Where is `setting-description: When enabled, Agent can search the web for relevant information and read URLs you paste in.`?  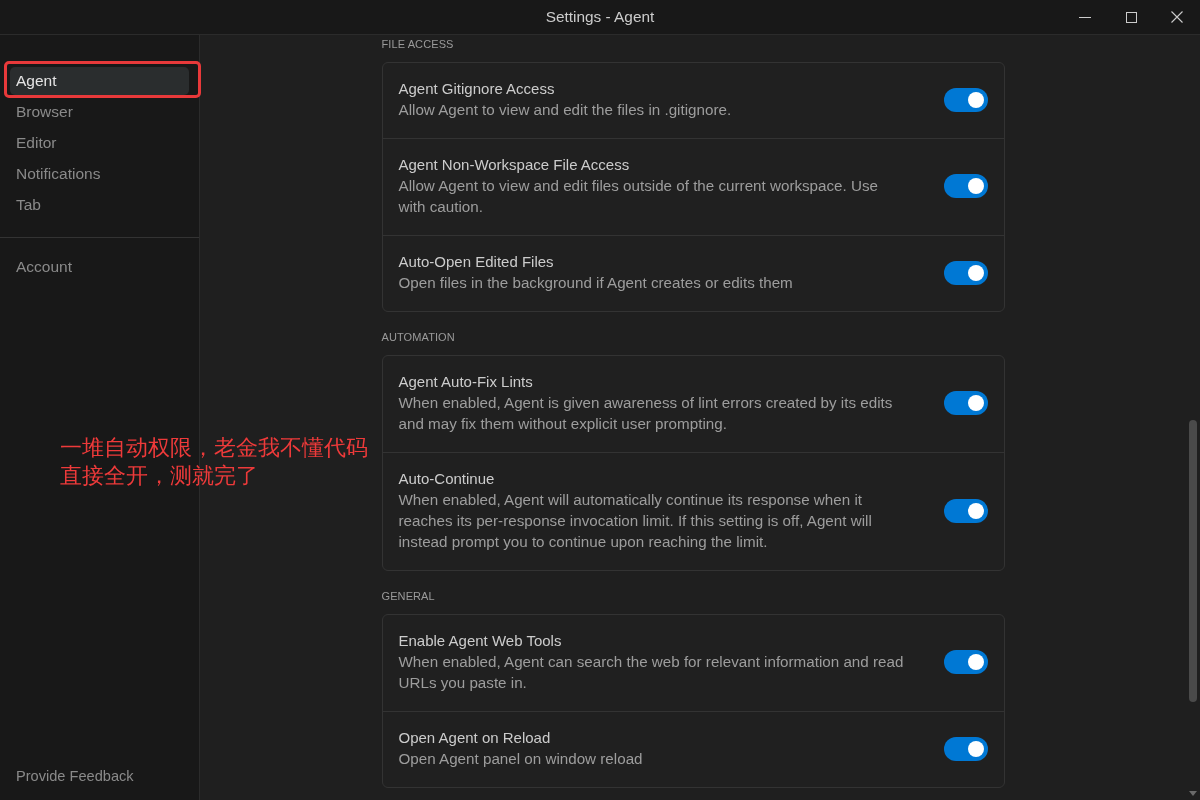
setting-description: When enabled, Agent can search the web for relevant information and read URLs you paste in. is located at coordinates (651, 672).